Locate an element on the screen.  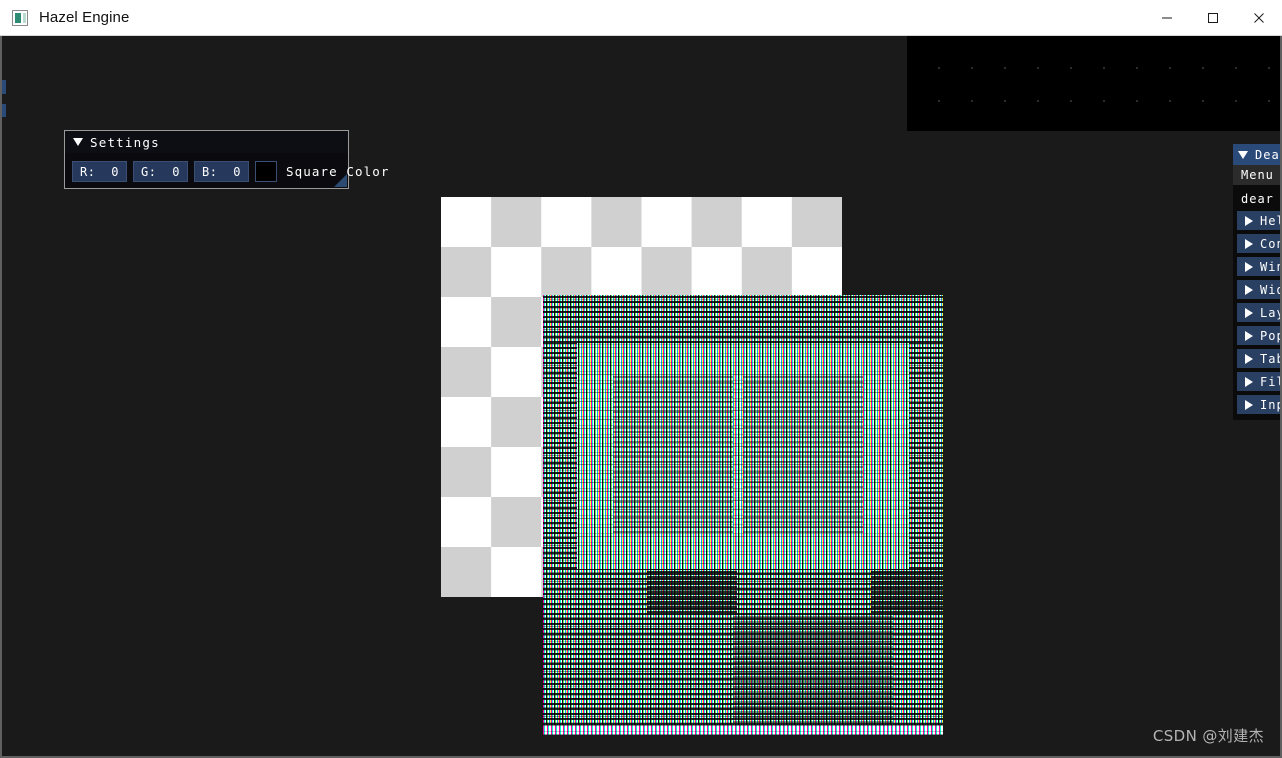
tree-node-label: Pop is located at coordinates (1270, 335).